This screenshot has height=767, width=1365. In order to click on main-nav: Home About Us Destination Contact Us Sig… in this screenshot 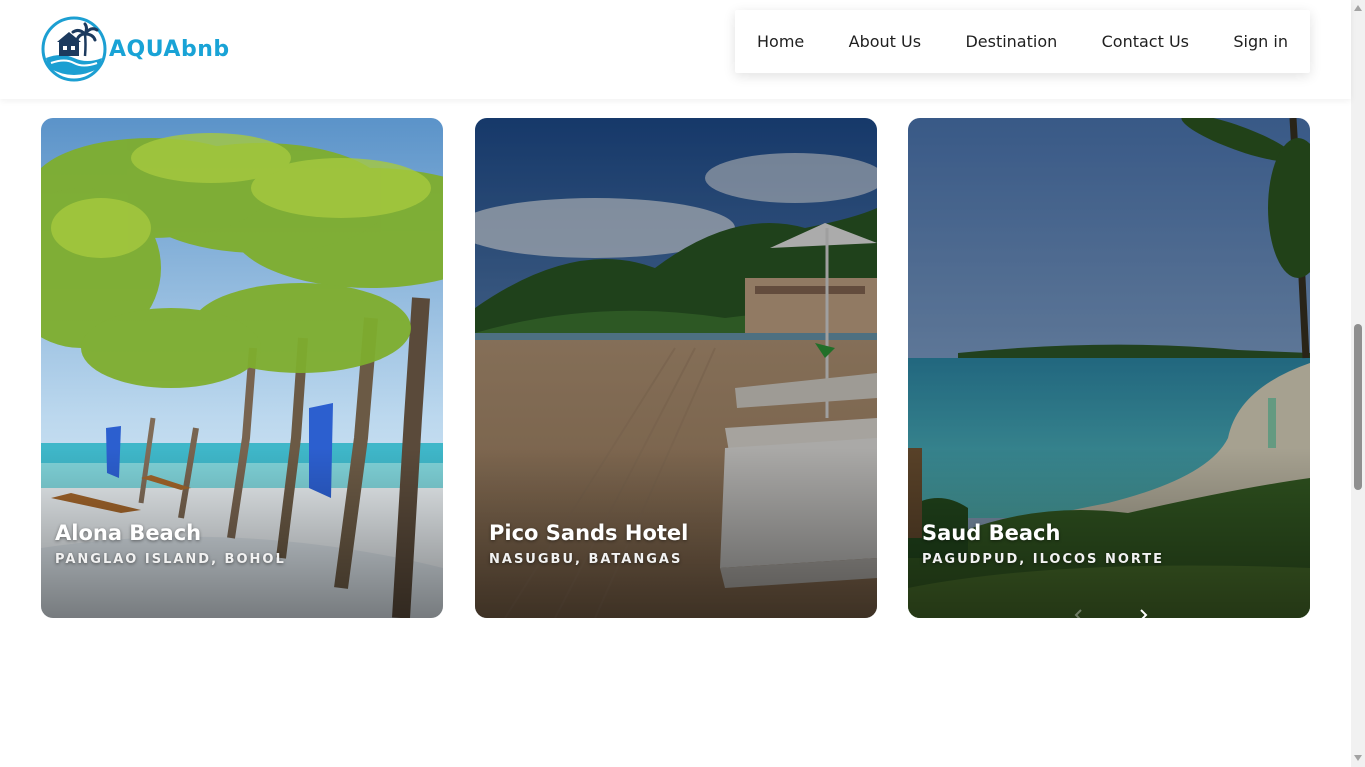, I will do `click(1022, 41)`.